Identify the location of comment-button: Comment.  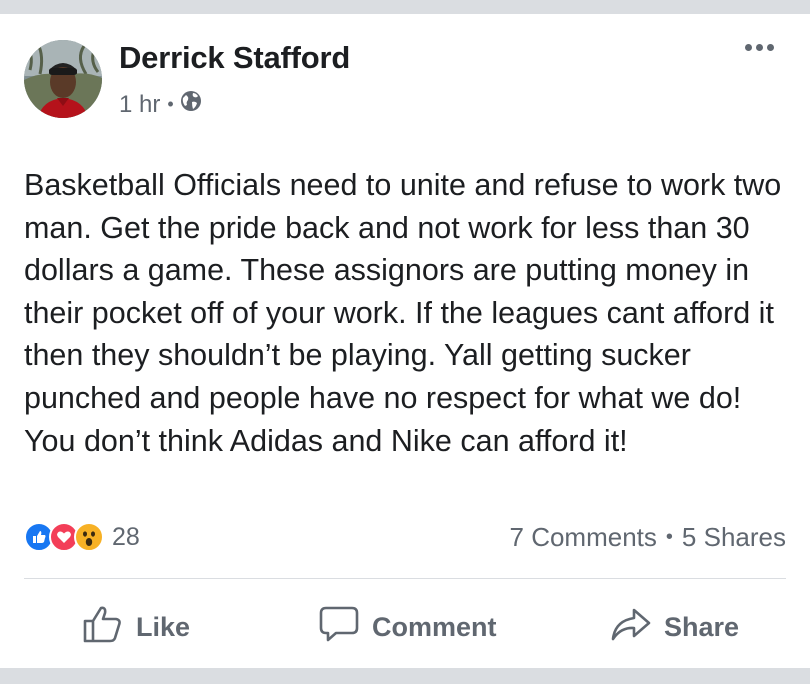
(407, 627).